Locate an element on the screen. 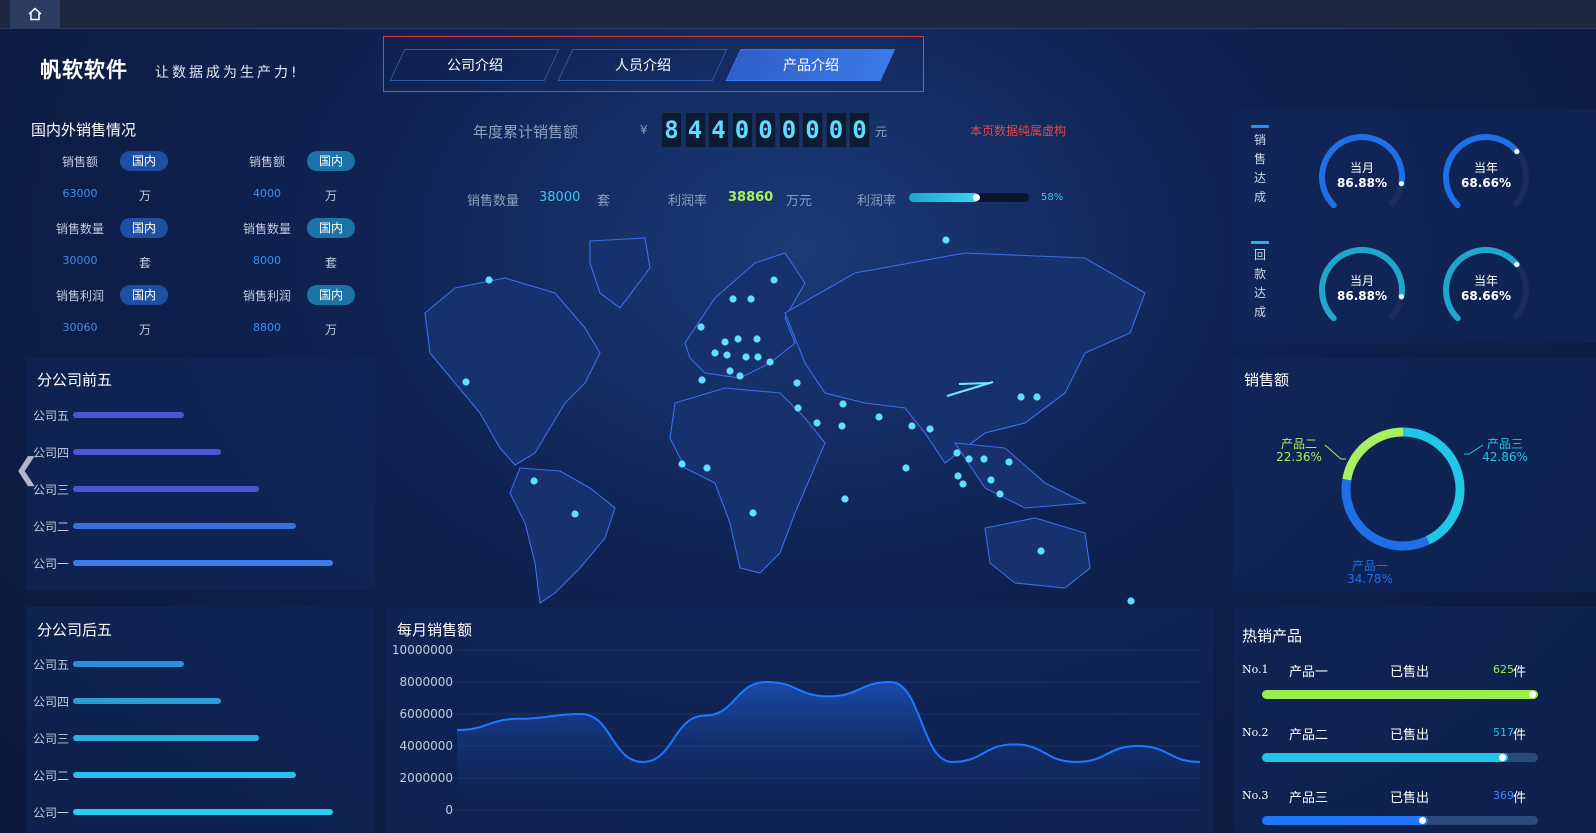 The height and width of the screenshot is (833, 1596). sold-progress-knob is located at coordinates (1422, 820).